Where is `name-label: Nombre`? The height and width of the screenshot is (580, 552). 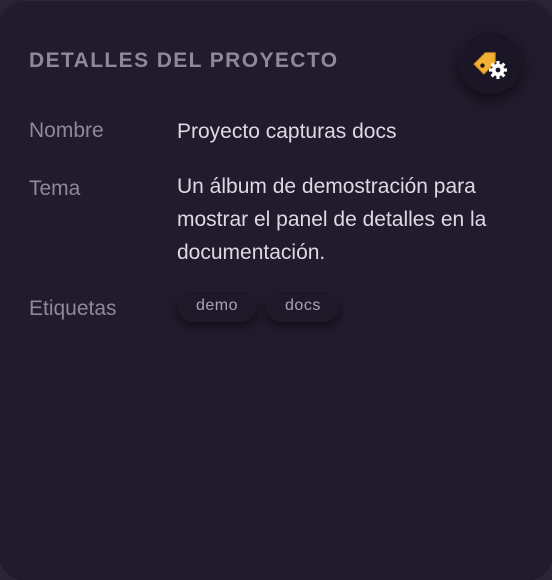
name-label: Nombre is located at coordinates (66, 130).